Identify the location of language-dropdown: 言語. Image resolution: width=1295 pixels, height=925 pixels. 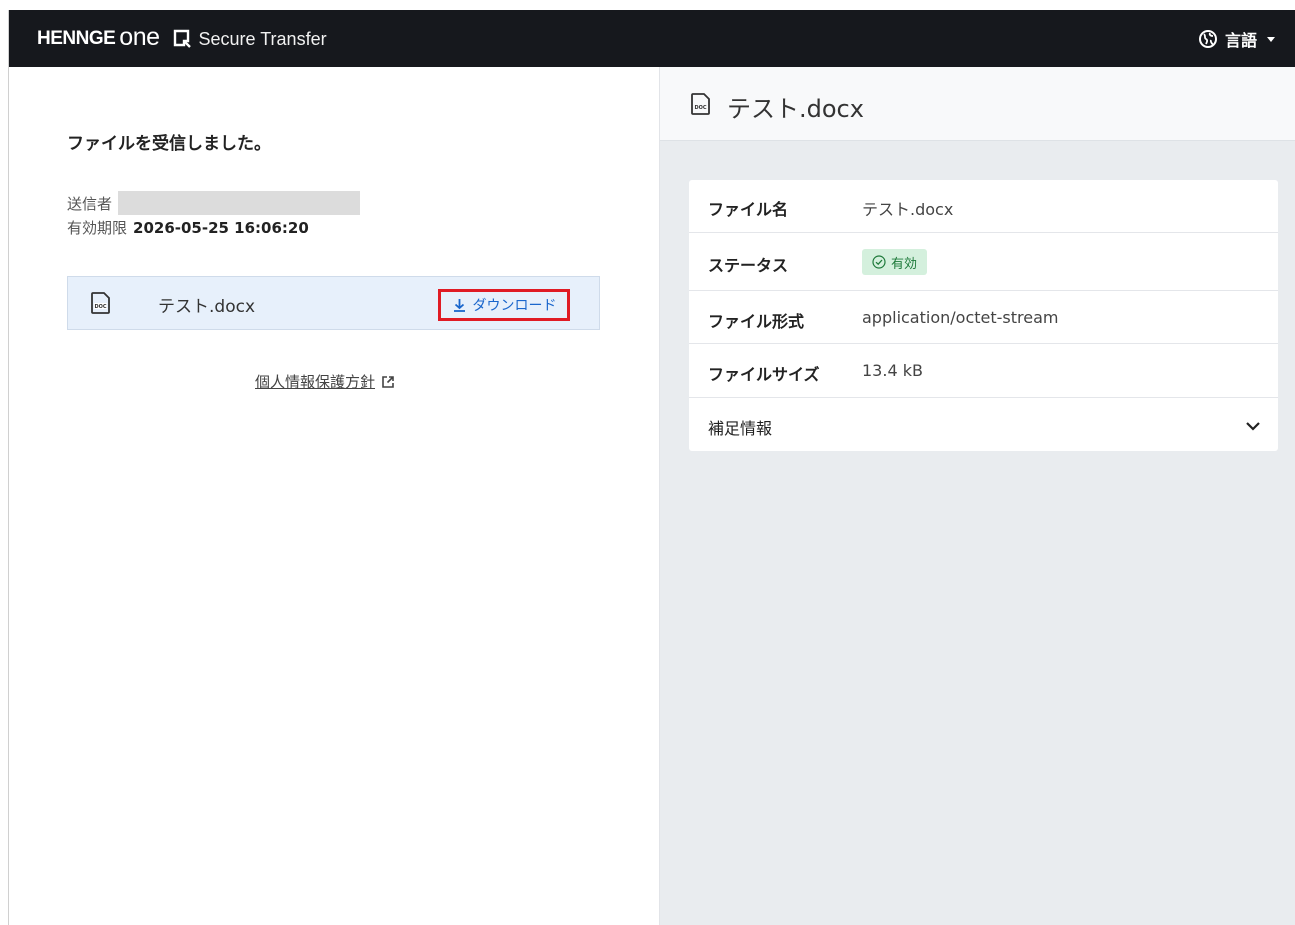
(1236, 39).